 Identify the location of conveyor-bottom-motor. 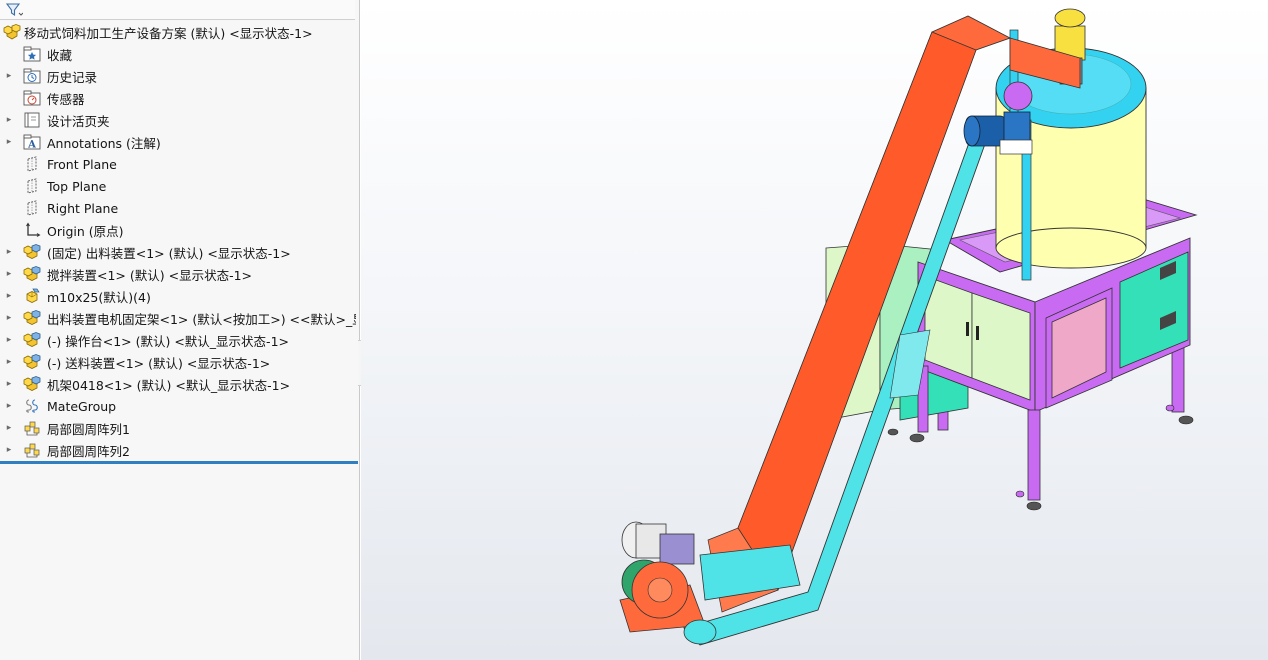
(658, 543).